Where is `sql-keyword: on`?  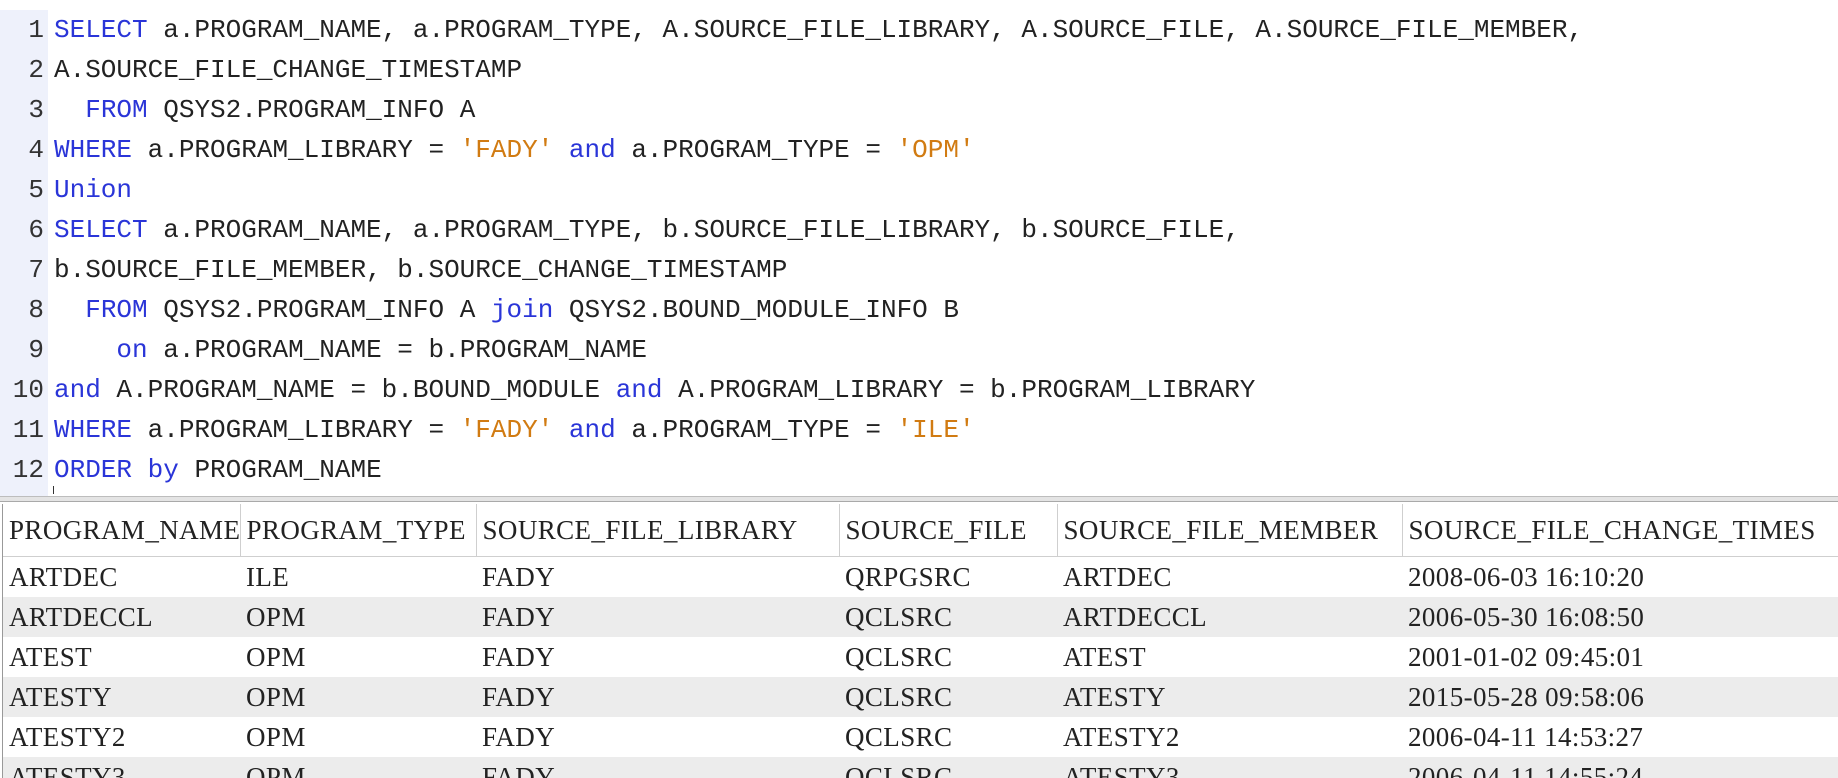 sql-keyword: on is located at coordinates (132, 350).